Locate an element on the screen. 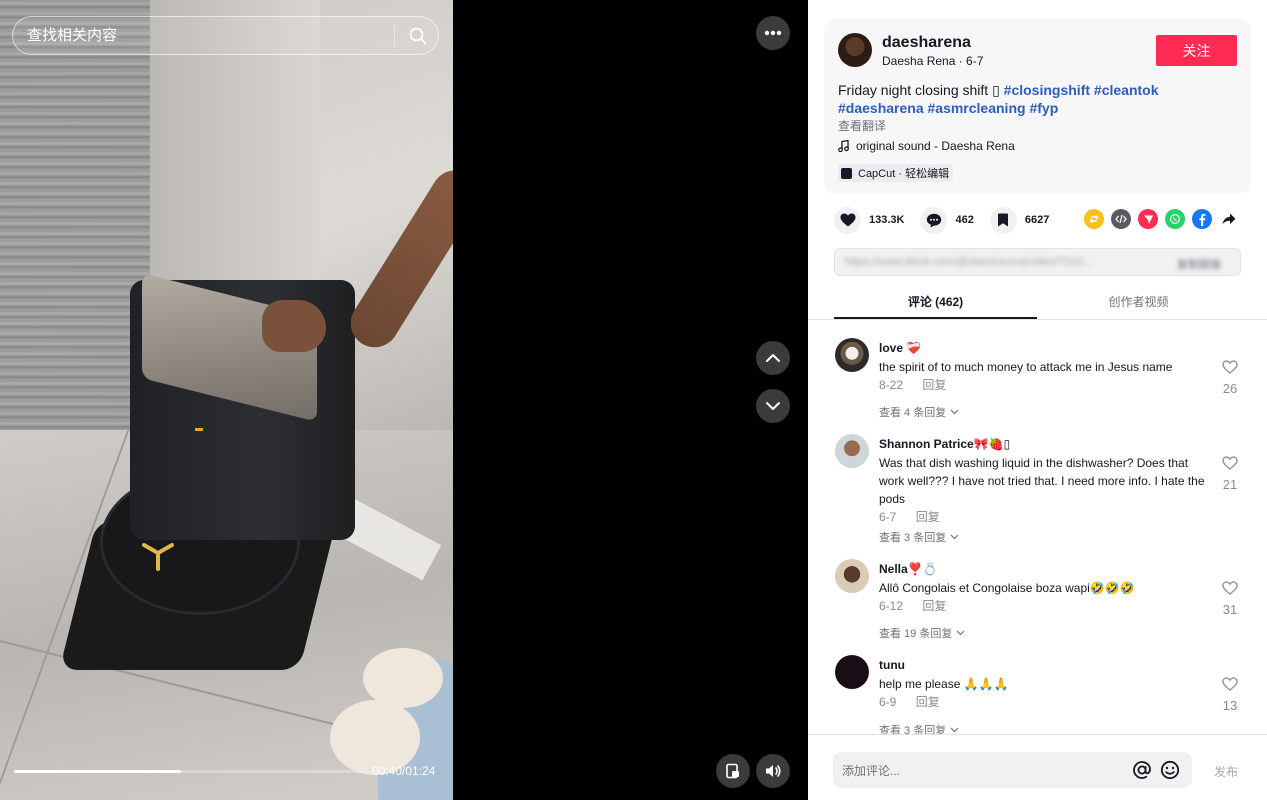 The image size is (1267, 800). commenter-name: tunu is located at coordinates (892, 665).